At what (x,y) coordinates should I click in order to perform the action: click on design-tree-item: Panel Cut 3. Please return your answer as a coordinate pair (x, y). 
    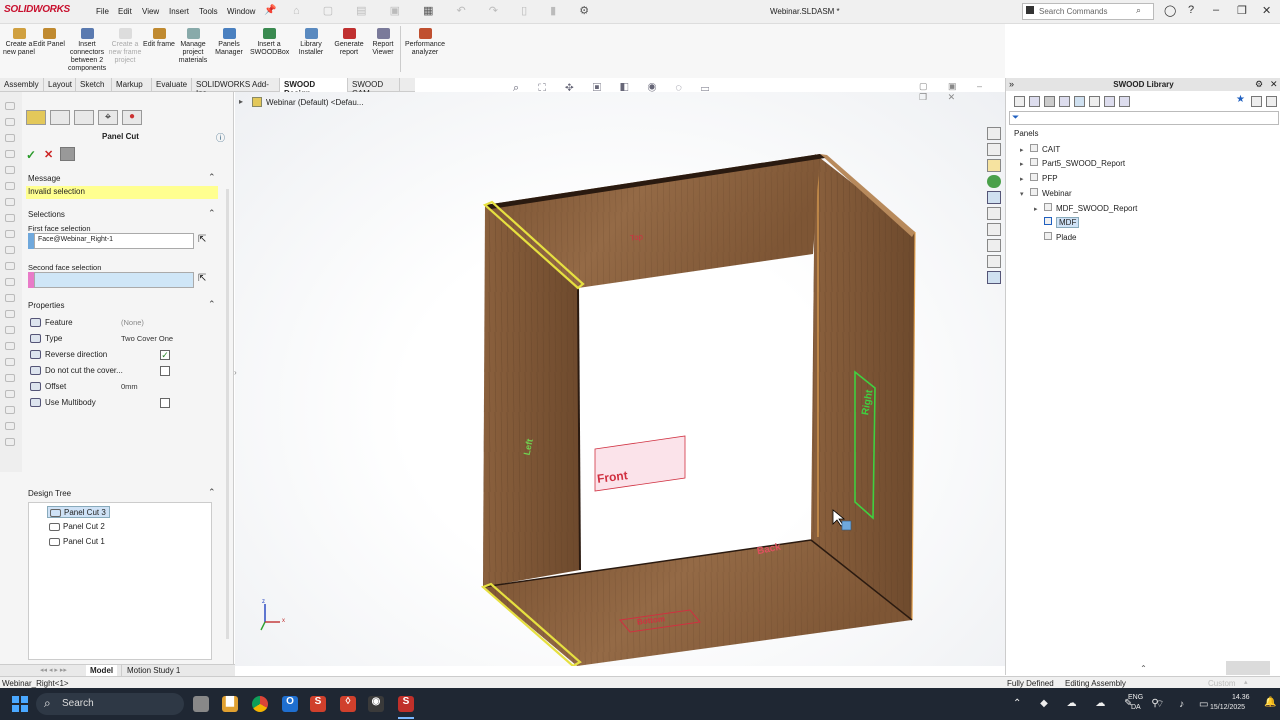
    Looking at the image, I should click on (78, 512).